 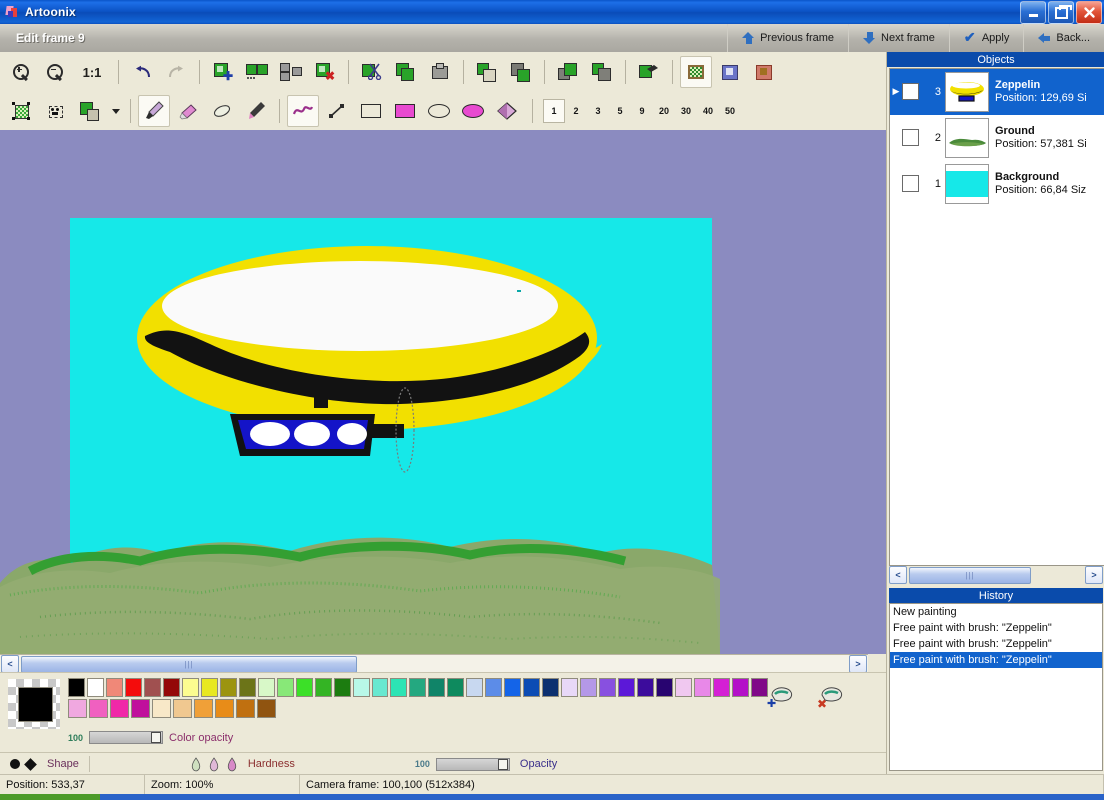 What do you see at coordinates (997, 184) in the screenshot?
I see `object-row-background: 1 Background Position: 66,84 Siz` at bounding box center [997, 184].